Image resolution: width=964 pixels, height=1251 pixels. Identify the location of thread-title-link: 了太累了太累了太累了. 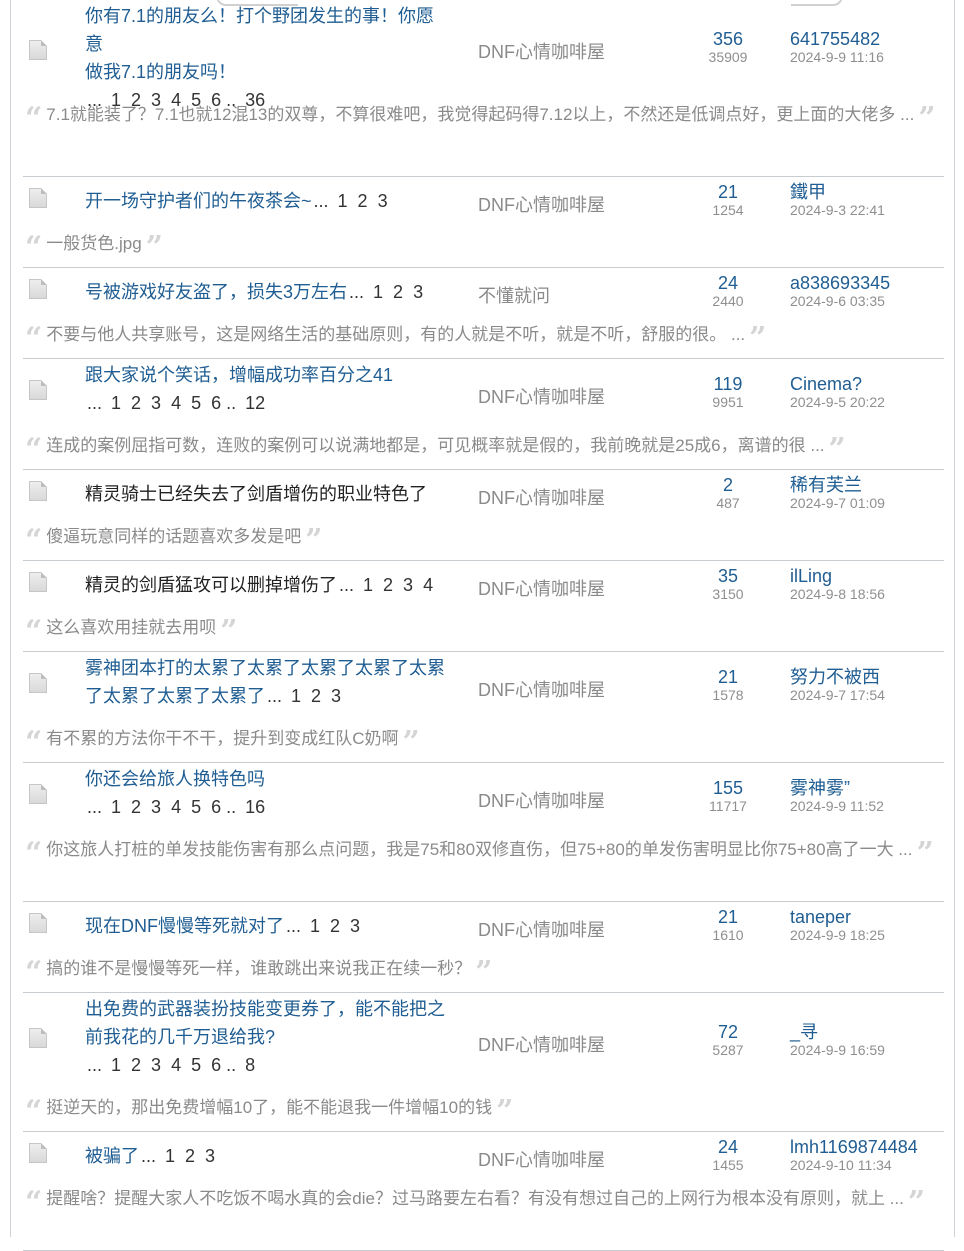
(175, 696).